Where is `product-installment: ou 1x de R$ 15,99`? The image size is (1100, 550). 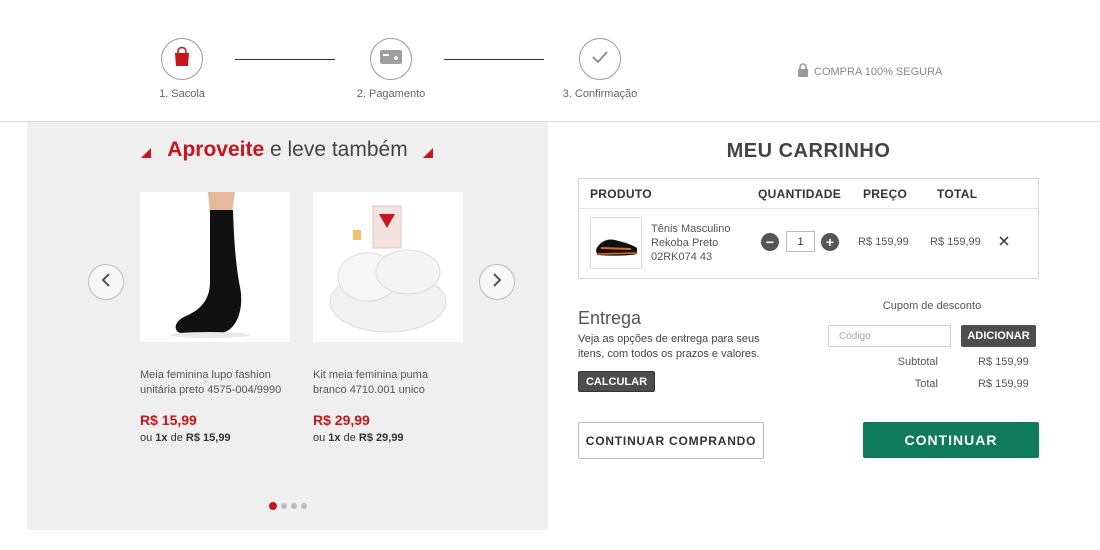
product-installment: ou 1x de R$ 15,99 is located at coordinates (185, 438).